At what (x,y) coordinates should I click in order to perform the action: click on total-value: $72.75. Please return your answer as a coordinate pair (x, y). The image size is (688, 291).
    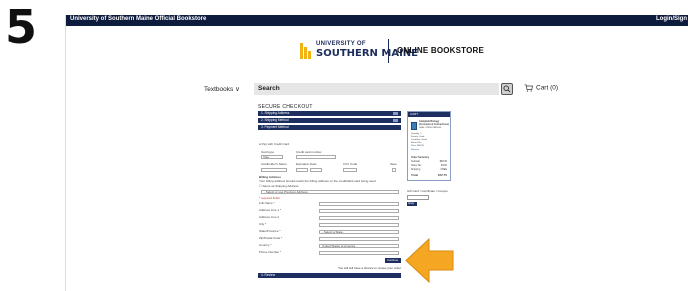
    Looking at the image, I should click on (442, 175).